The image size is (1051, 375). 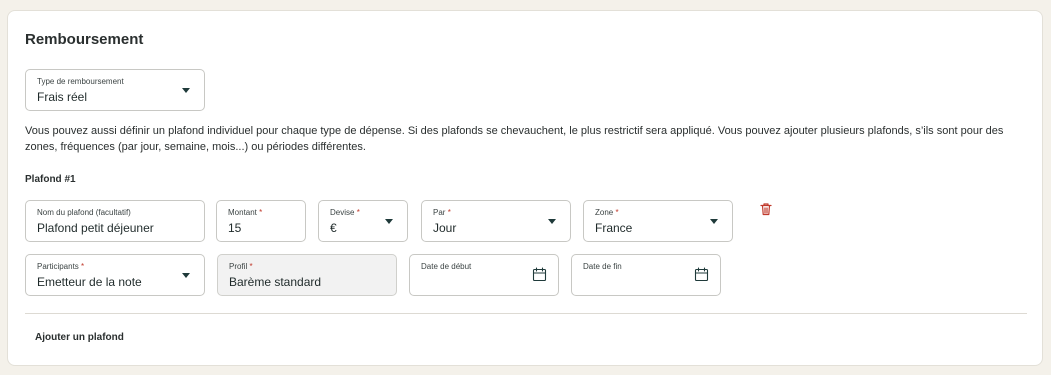 I want to click on profile-label: Profil, so click(x=238, y=266).